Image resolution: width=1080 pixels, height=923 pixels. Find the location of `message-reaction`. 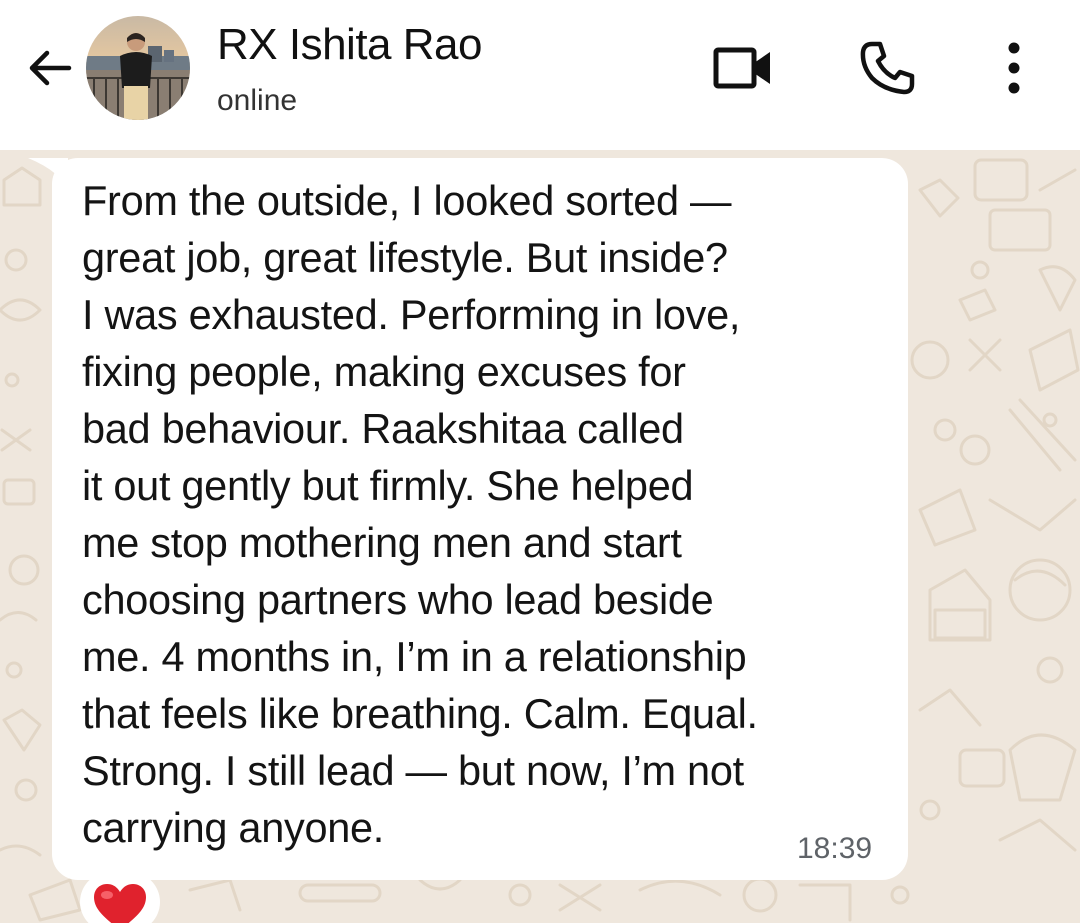

message-reaction is located at coordinates (120, 897).